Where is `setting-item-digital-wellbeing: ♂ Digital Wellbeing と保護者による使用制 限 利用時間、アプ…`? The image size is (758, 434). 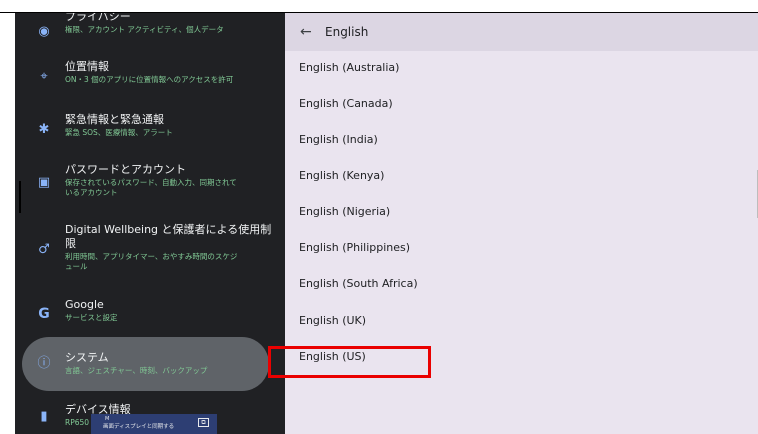
setting-item-digital-wellbeing: ♂ Digital Wellbeing と保護者による使用制 限 利用時間、アプ… is located at coordinates (150, 253).